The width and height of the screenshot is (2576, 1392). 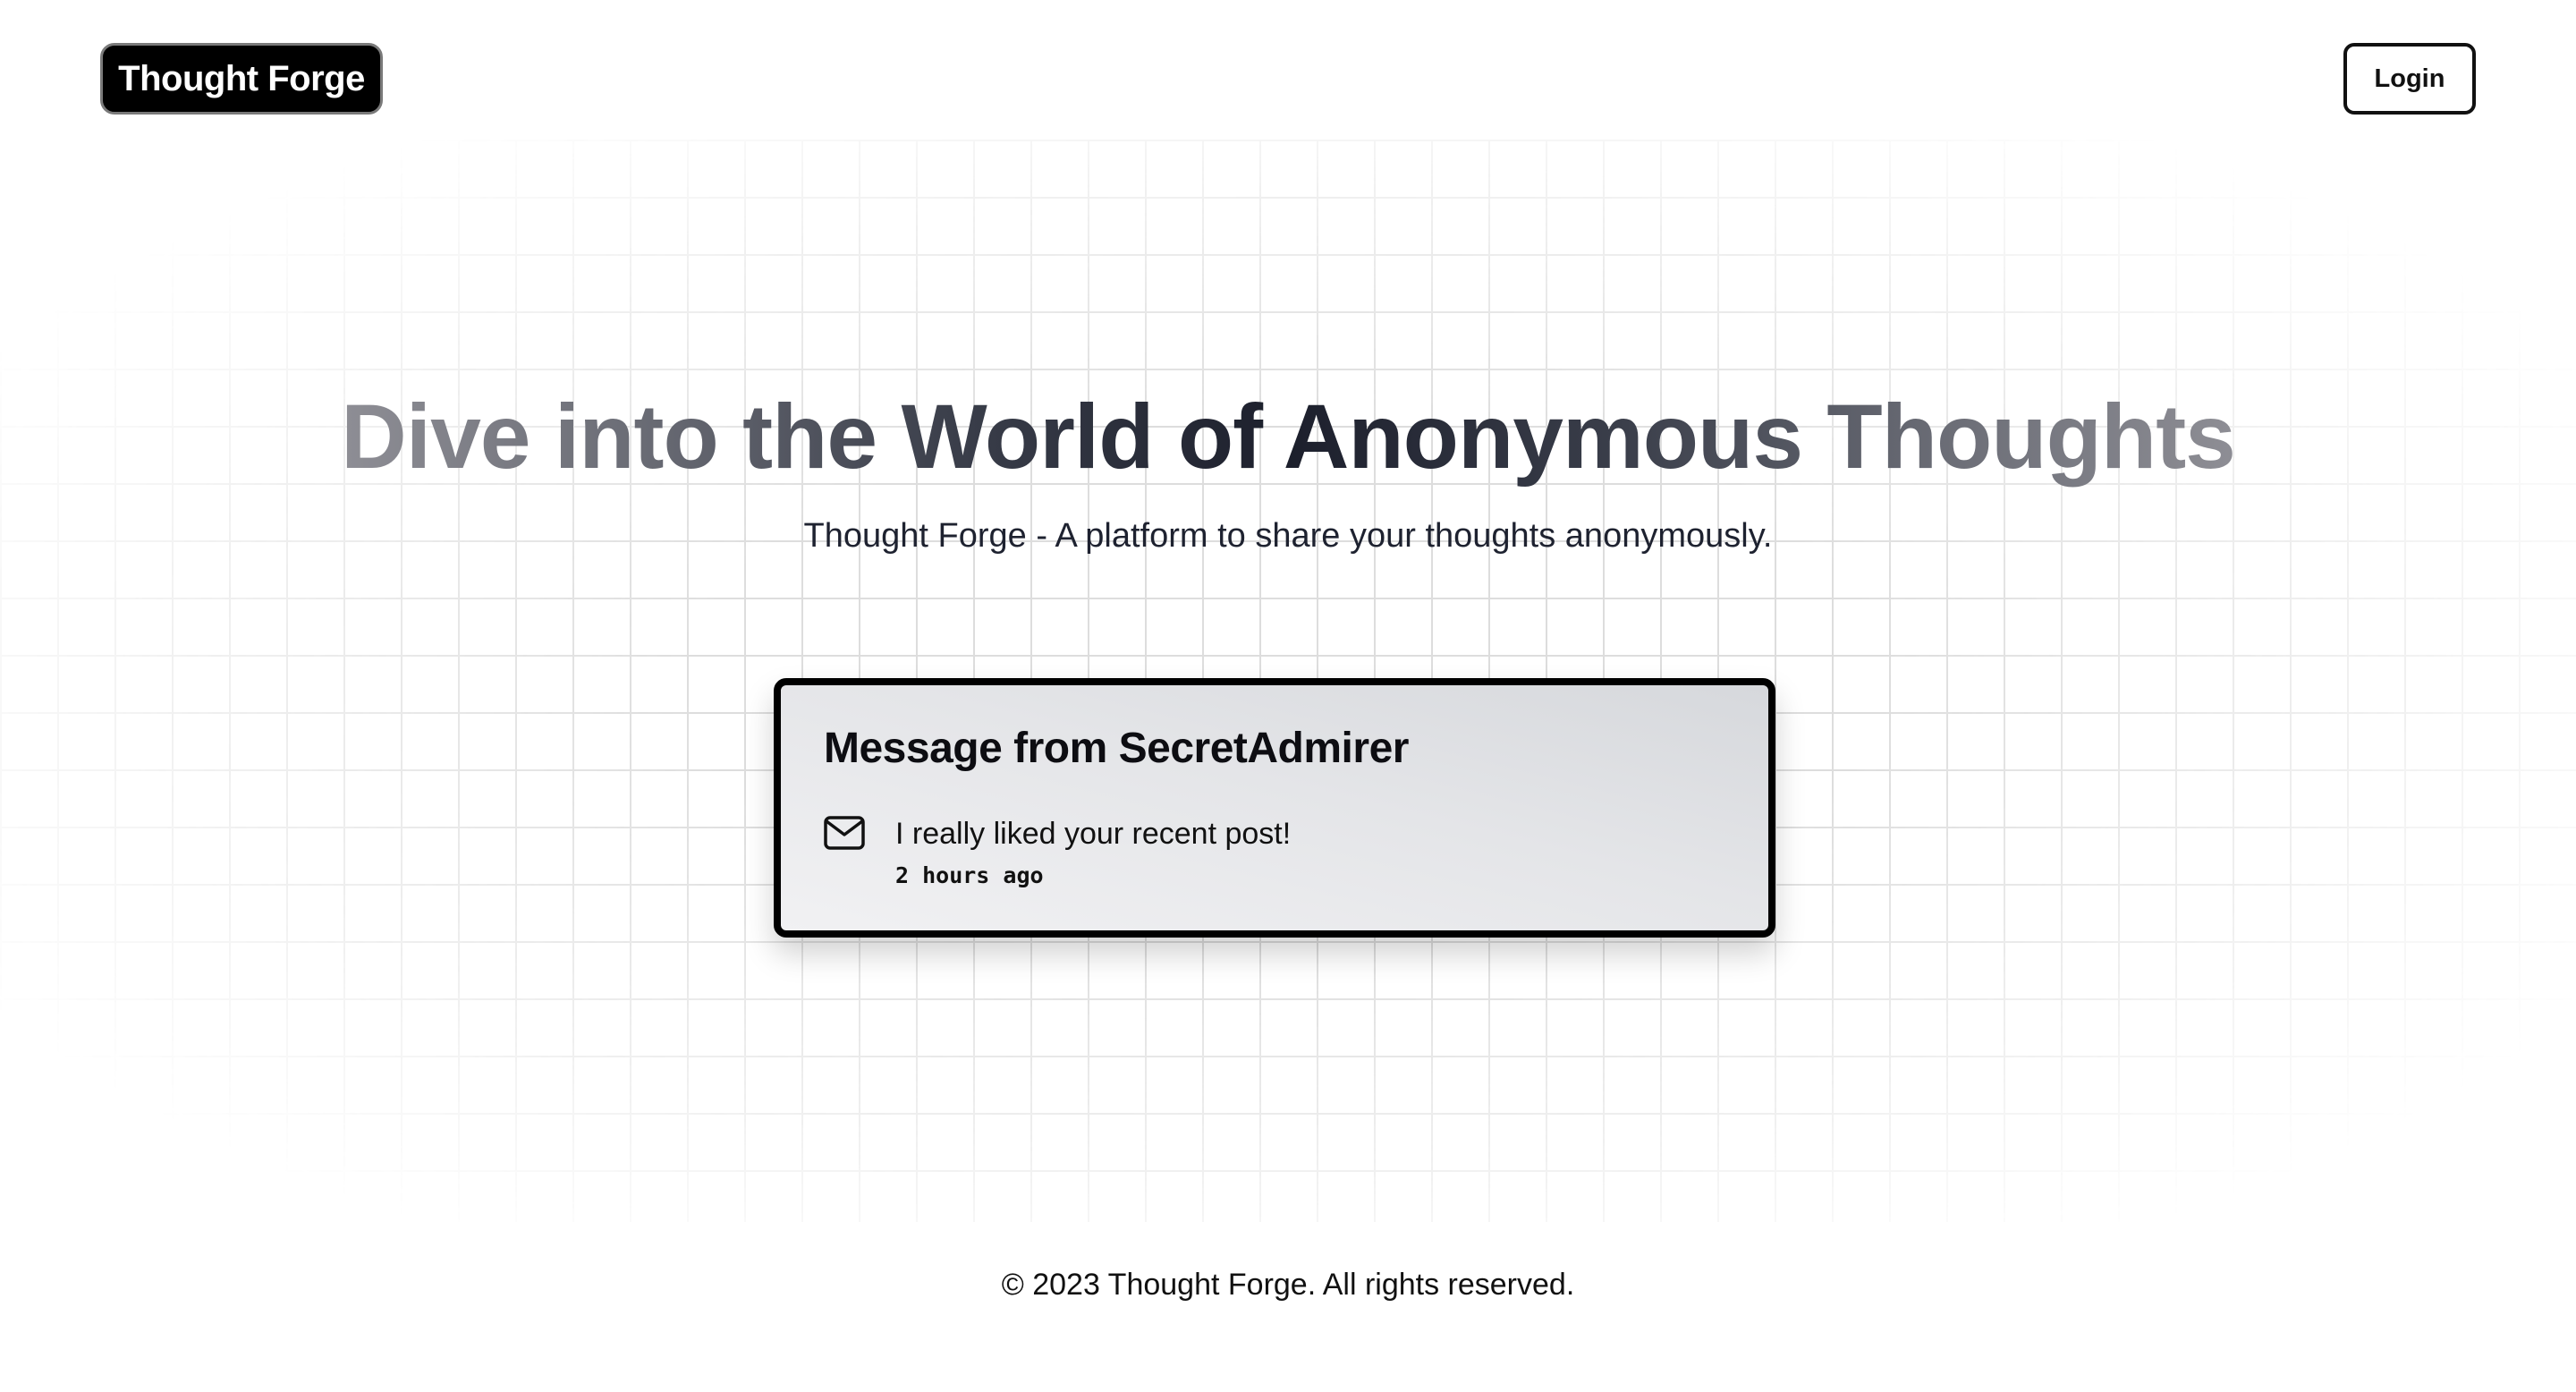 I want to click on message-card-title: Message from SecretAdmirer, so click(x=1116, y=748).